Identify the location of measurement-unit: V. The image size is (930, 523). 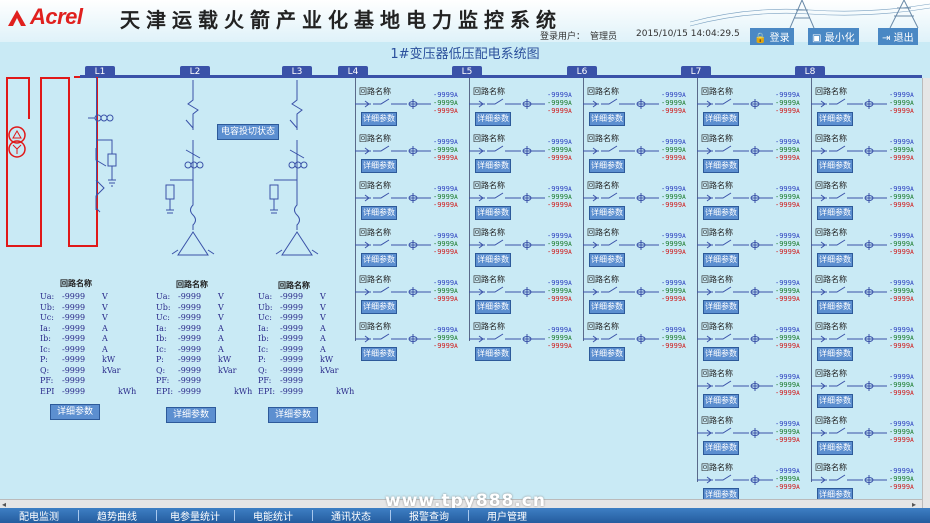
(323, 307).